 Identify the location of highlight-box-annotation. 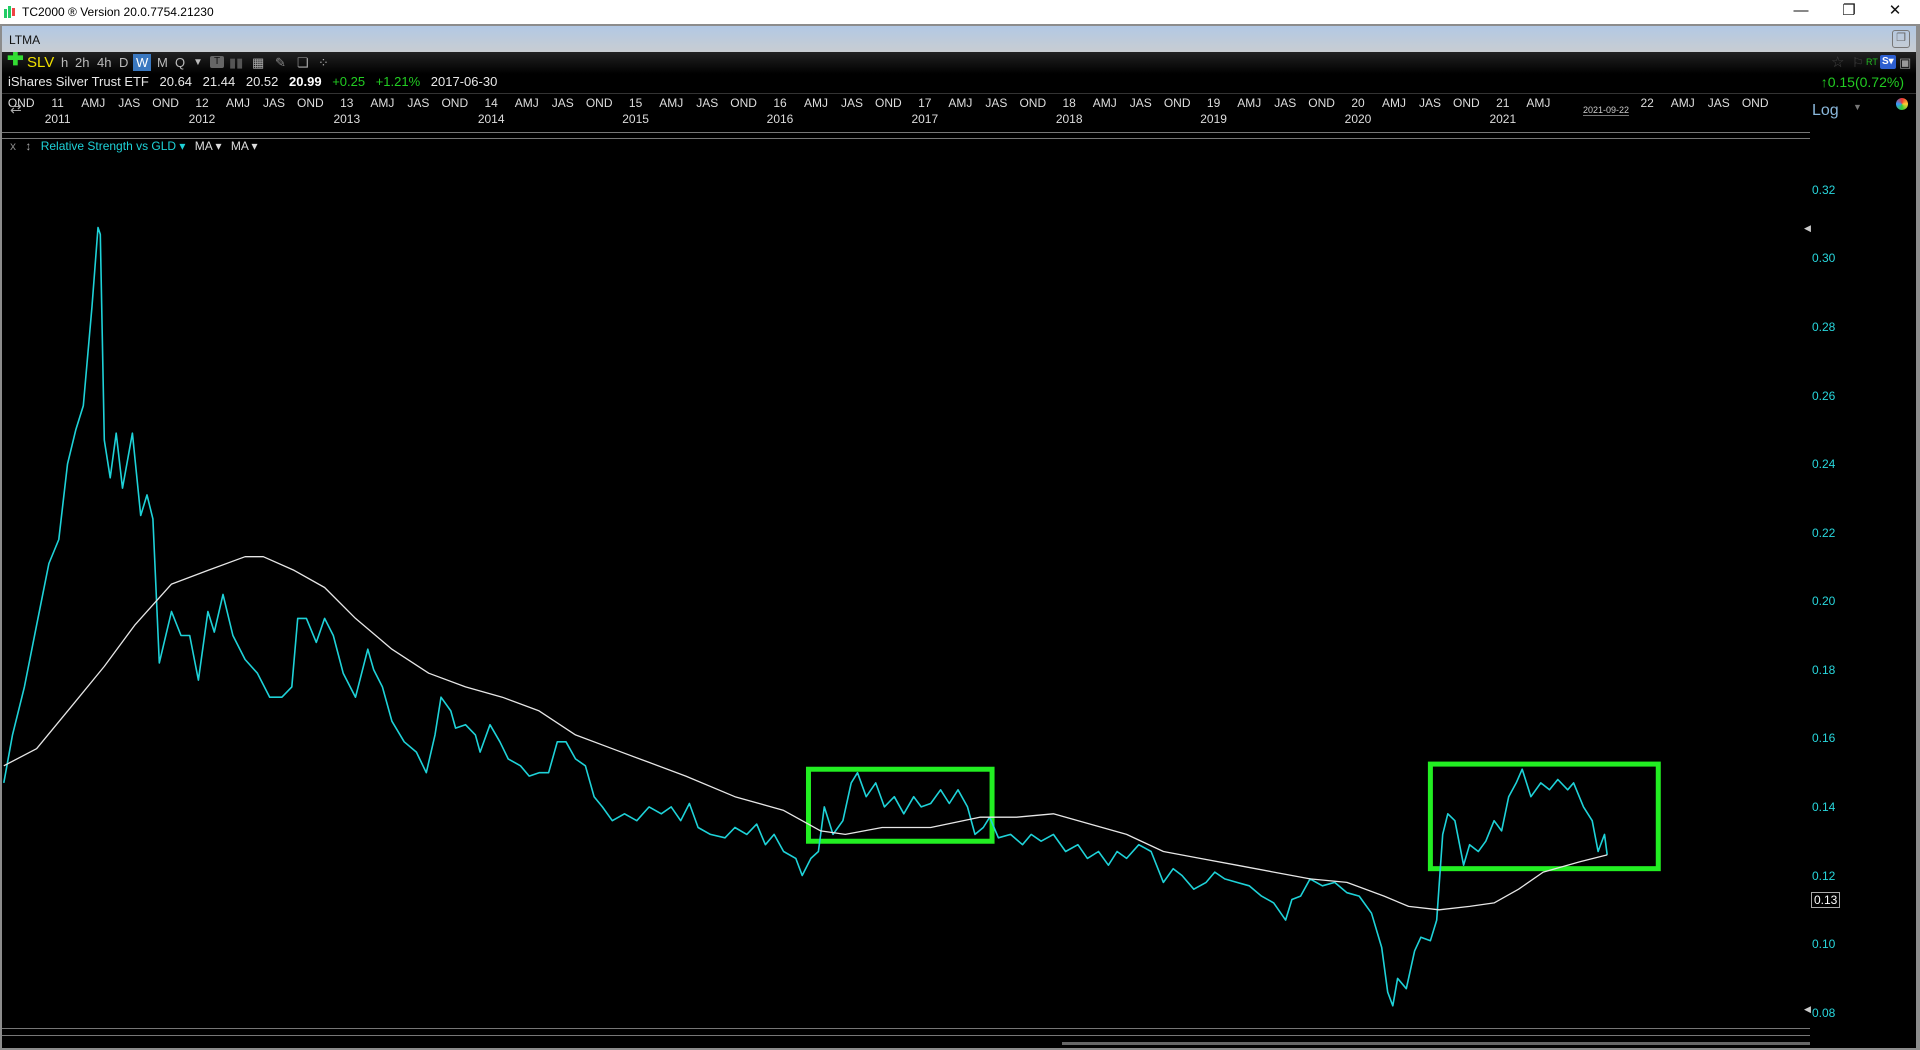
(1544, 816).